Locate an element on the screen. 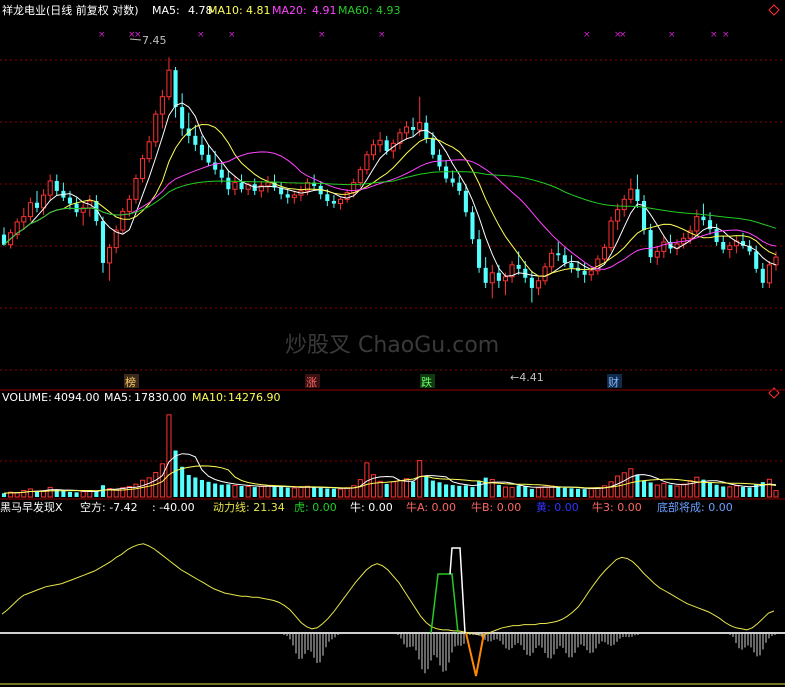 The image size is (785, 687). event-label-cai: 财 is located at coordinates (614, 381).